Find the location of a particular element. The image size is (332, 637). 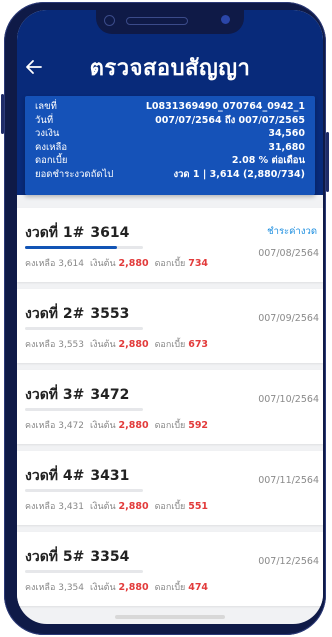

title-bar: ตรวจสอบสัญญา is located at coordinates (170, 67).